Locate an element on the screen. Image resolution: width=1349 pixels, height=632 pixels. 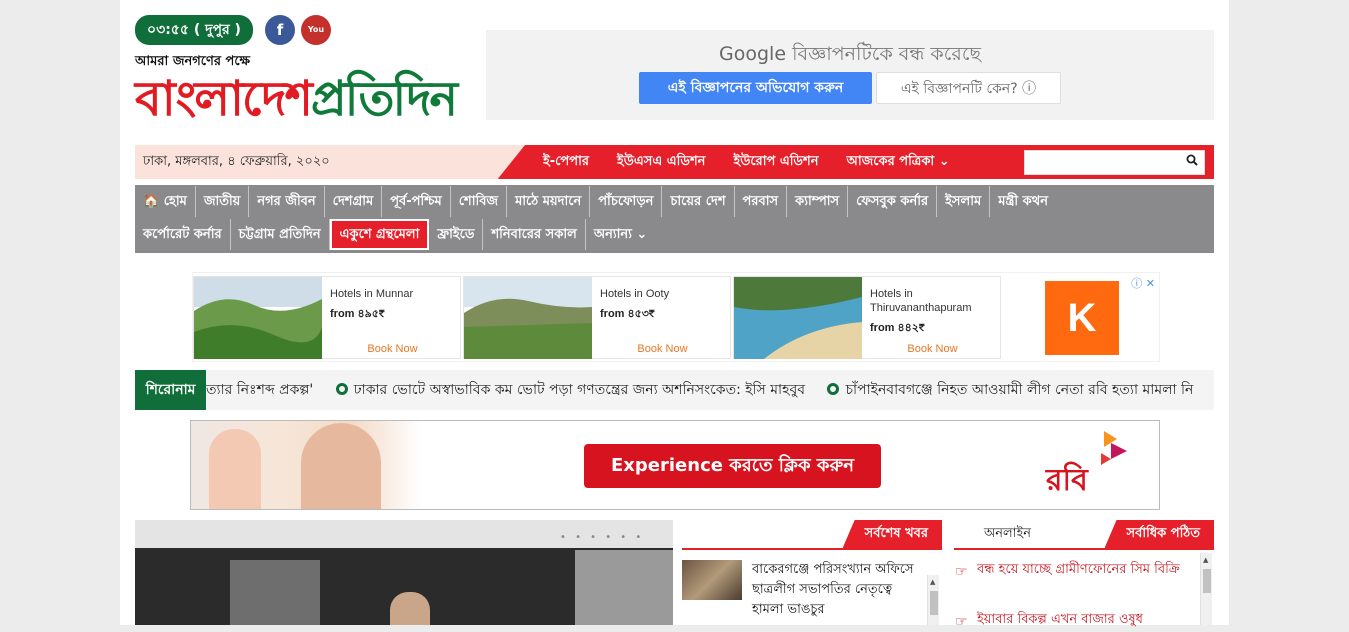
link-usa-edition: ইউএসএ এডিশন is located at coordinates (661, 162).